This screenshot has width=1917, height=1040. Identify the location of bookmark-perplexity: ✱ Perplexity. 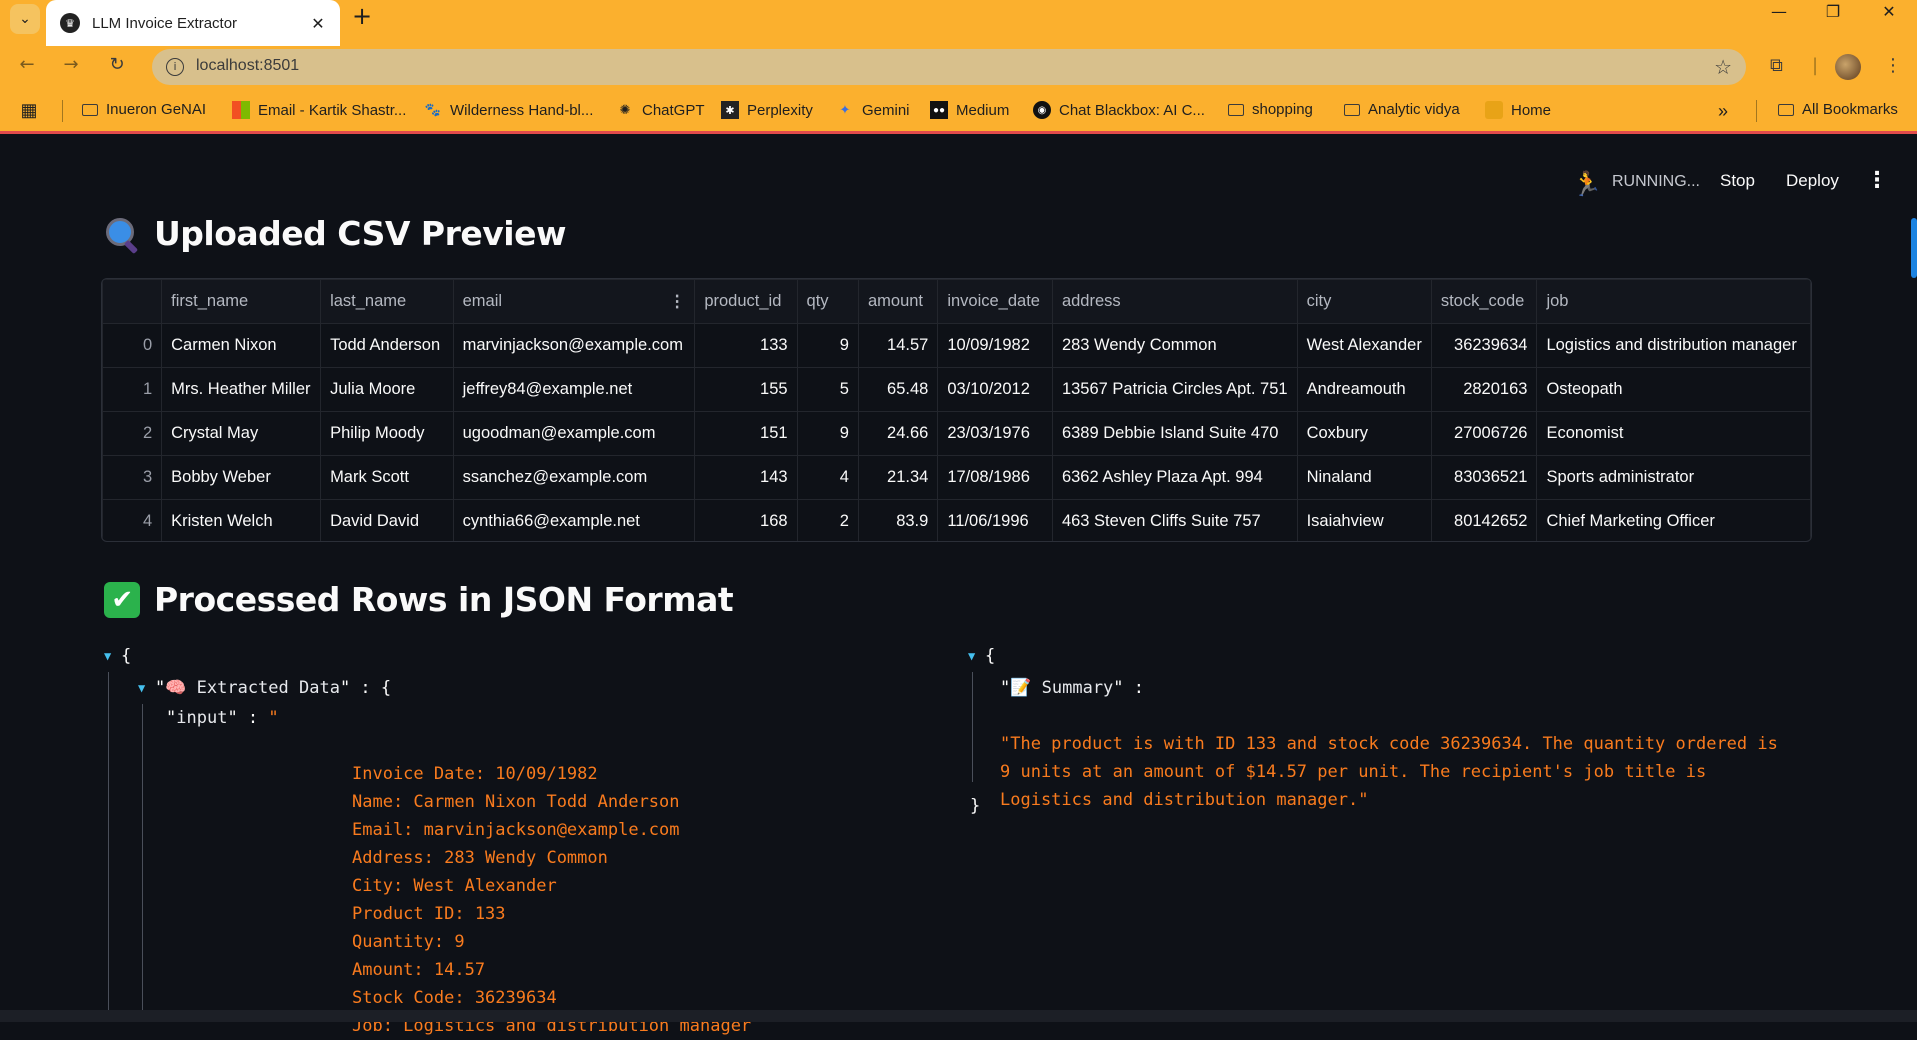
(767, 110).